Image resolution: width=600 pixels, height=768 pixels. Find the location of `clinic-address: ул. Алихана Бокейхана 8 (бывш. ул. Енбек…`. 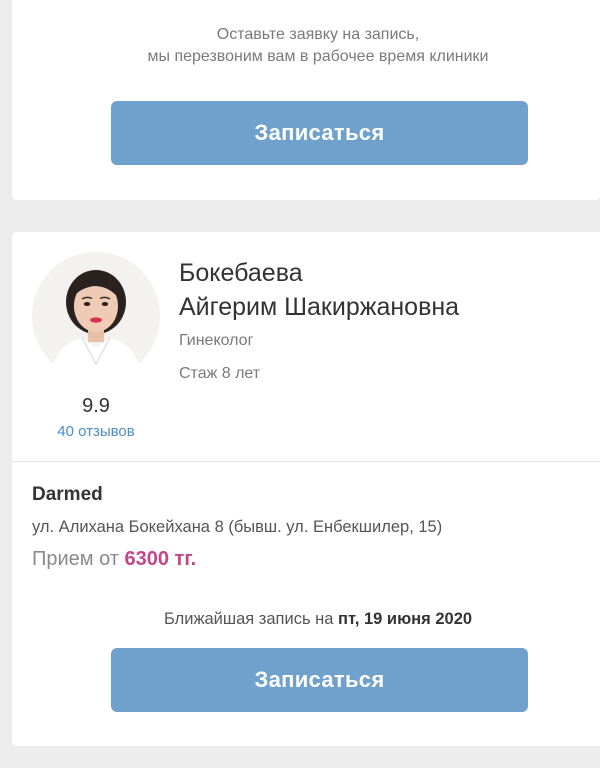

clinic-address: ул. Алихана Бокейхана 8 (бывш. ул. Енбек… is located at coordinates (237, 527).